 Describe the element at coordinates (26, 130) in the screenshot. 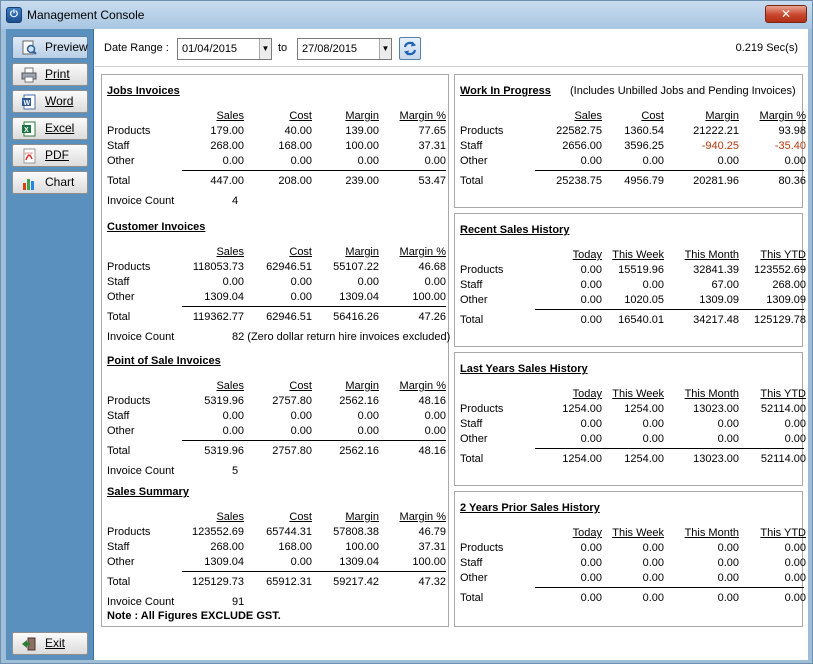

I see `svg-text: X` at that location.